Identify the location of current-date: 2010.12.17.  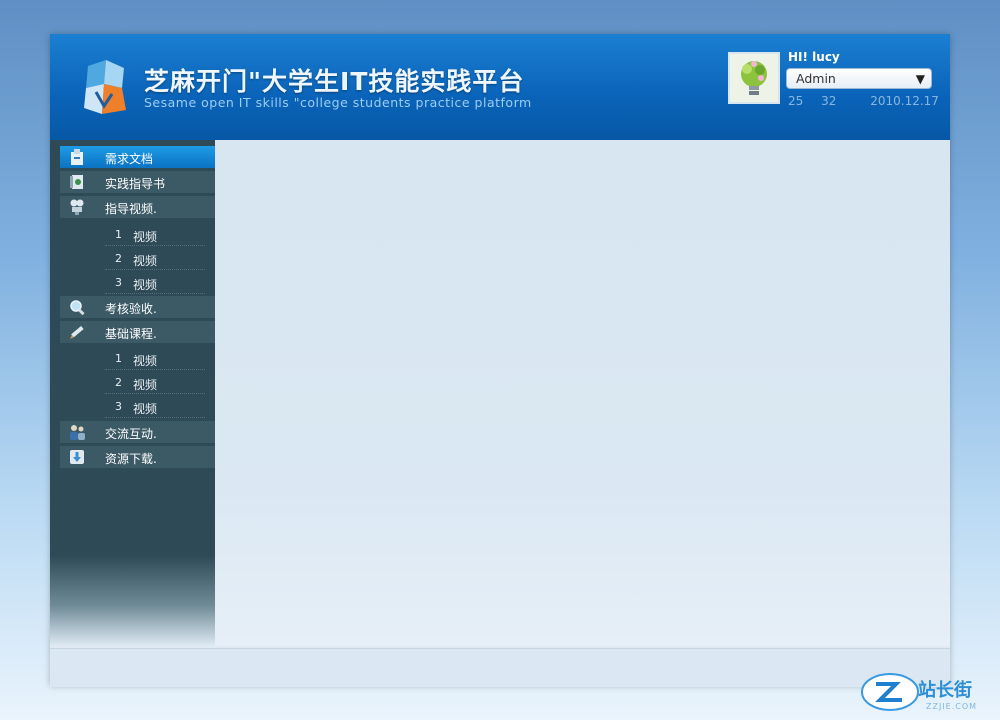
(904, 101).